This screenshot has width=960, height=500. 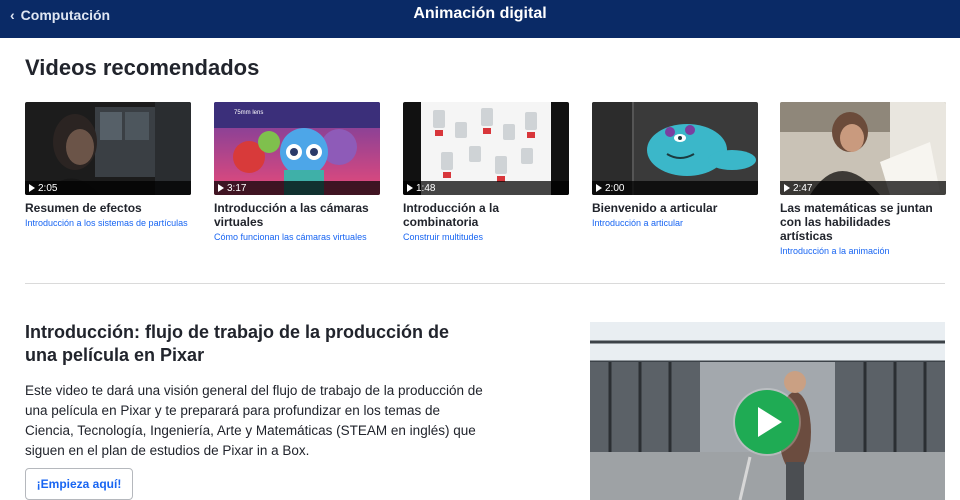 What do you see at coordinates (108, 148) in the screenshot?
I see `video-thumbnail: 2:05` at bounding box center [108, 148].